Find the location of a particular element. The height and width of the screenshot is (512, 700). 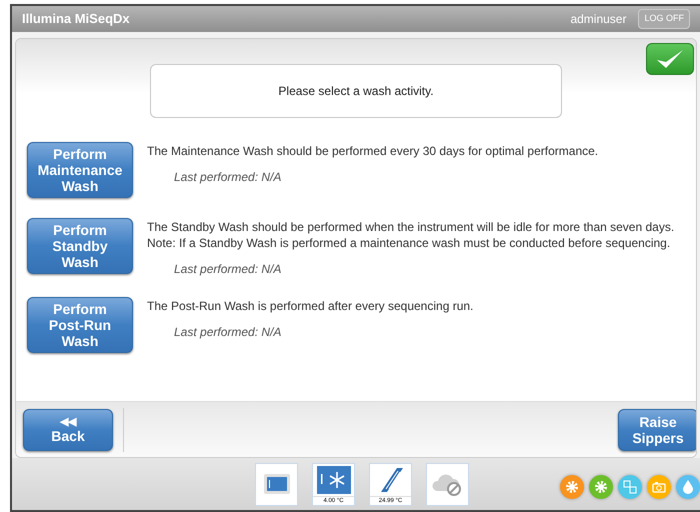

confirm-button is located at coordinates (670, 59).